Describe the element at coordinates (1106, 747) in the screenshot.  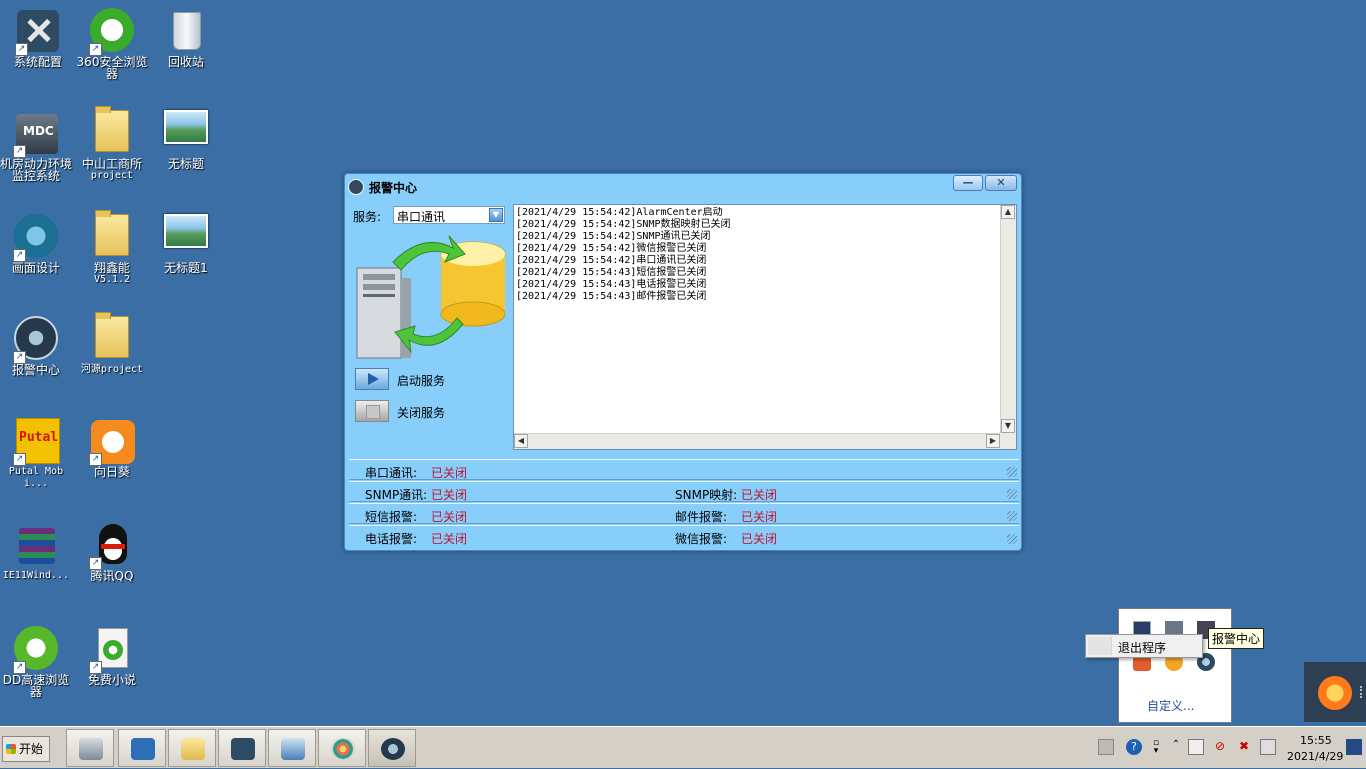
I see `keyboard-icon` at that location.